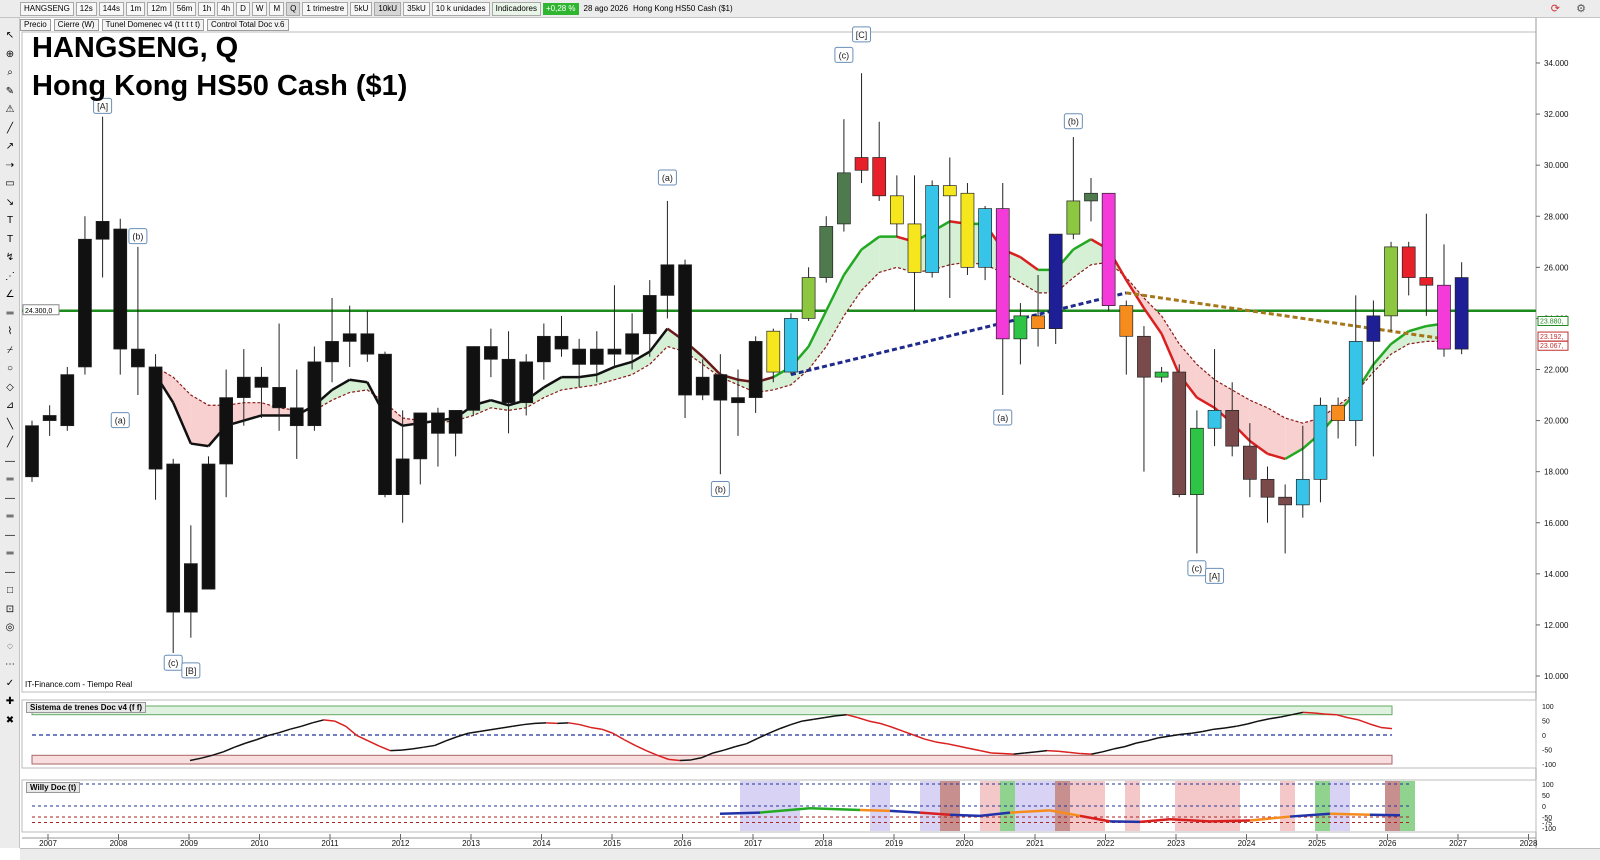 The image size is (1600, 860). What do you see at coordinates (1458, 843) in the screenshot?
I see `x-tick-label: 2027` at bounding box center [1458, 843].